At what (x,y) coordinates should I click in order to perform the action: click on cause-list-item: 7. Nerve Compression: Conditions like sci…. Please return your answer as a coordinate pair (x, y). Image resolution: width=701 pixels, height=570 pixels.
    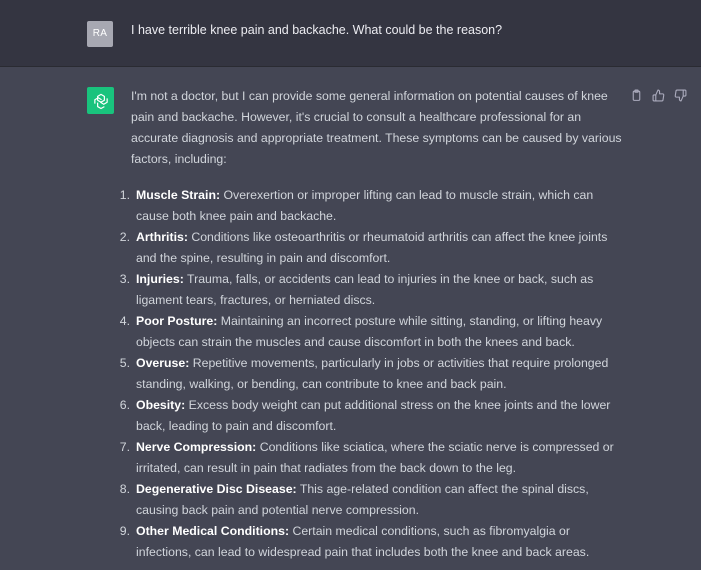
    Looking at the image, I should click on (373, 458).